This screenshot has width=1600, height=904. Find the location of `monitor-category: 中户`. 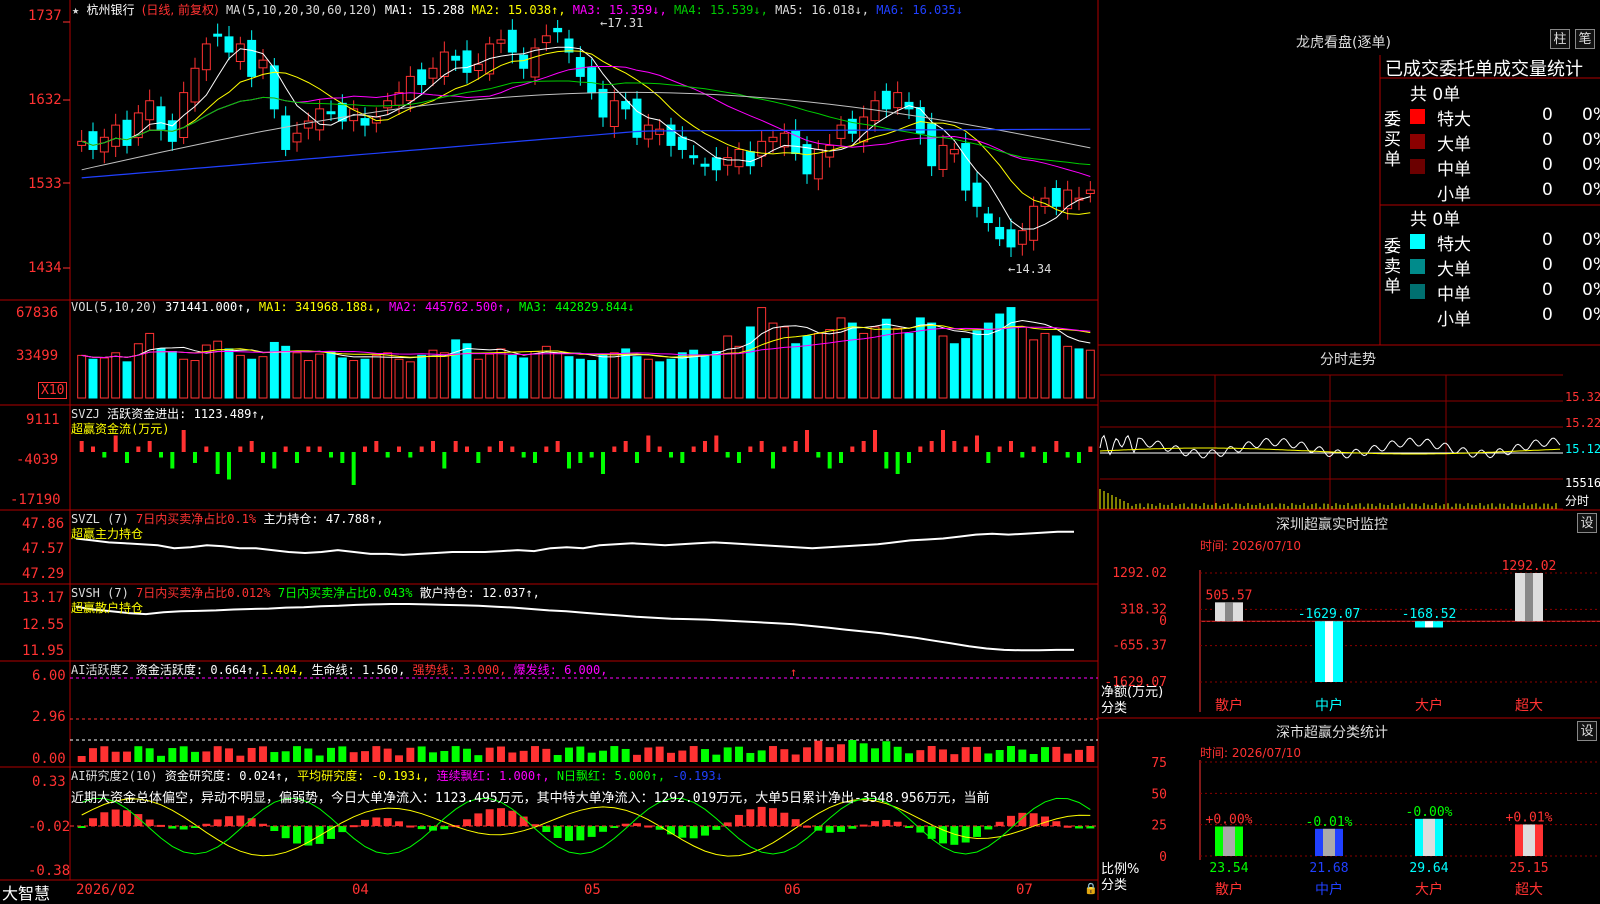

monitor-category: 中户 is located at coordinates (1329, 705).